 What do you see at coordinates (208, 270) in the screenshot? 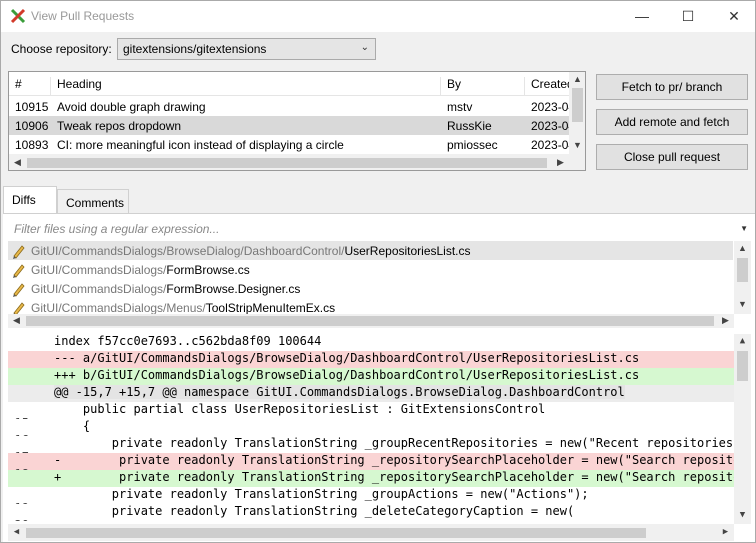
I see `file-name: FormBrowse.cs` at bounding box center [208, 270].